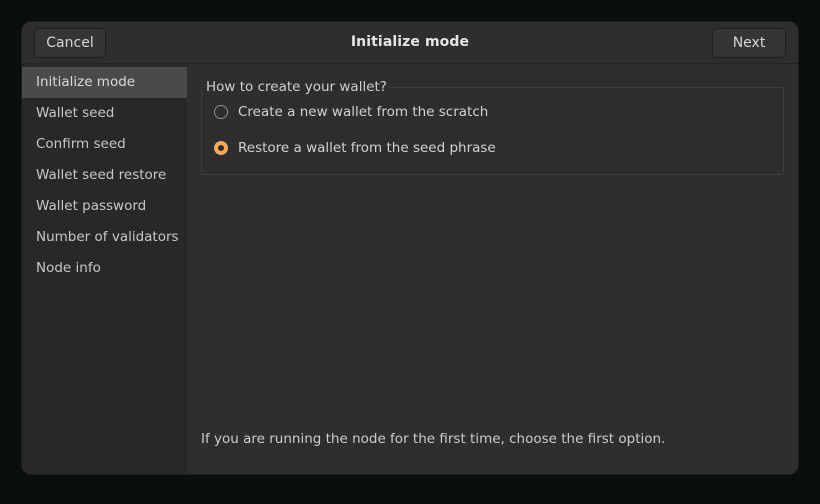 The height and width of the screenshot is (504, 820). Describe the element at coordinates (749, 43) in the screenshot. I see `next-button: Next` at that location.